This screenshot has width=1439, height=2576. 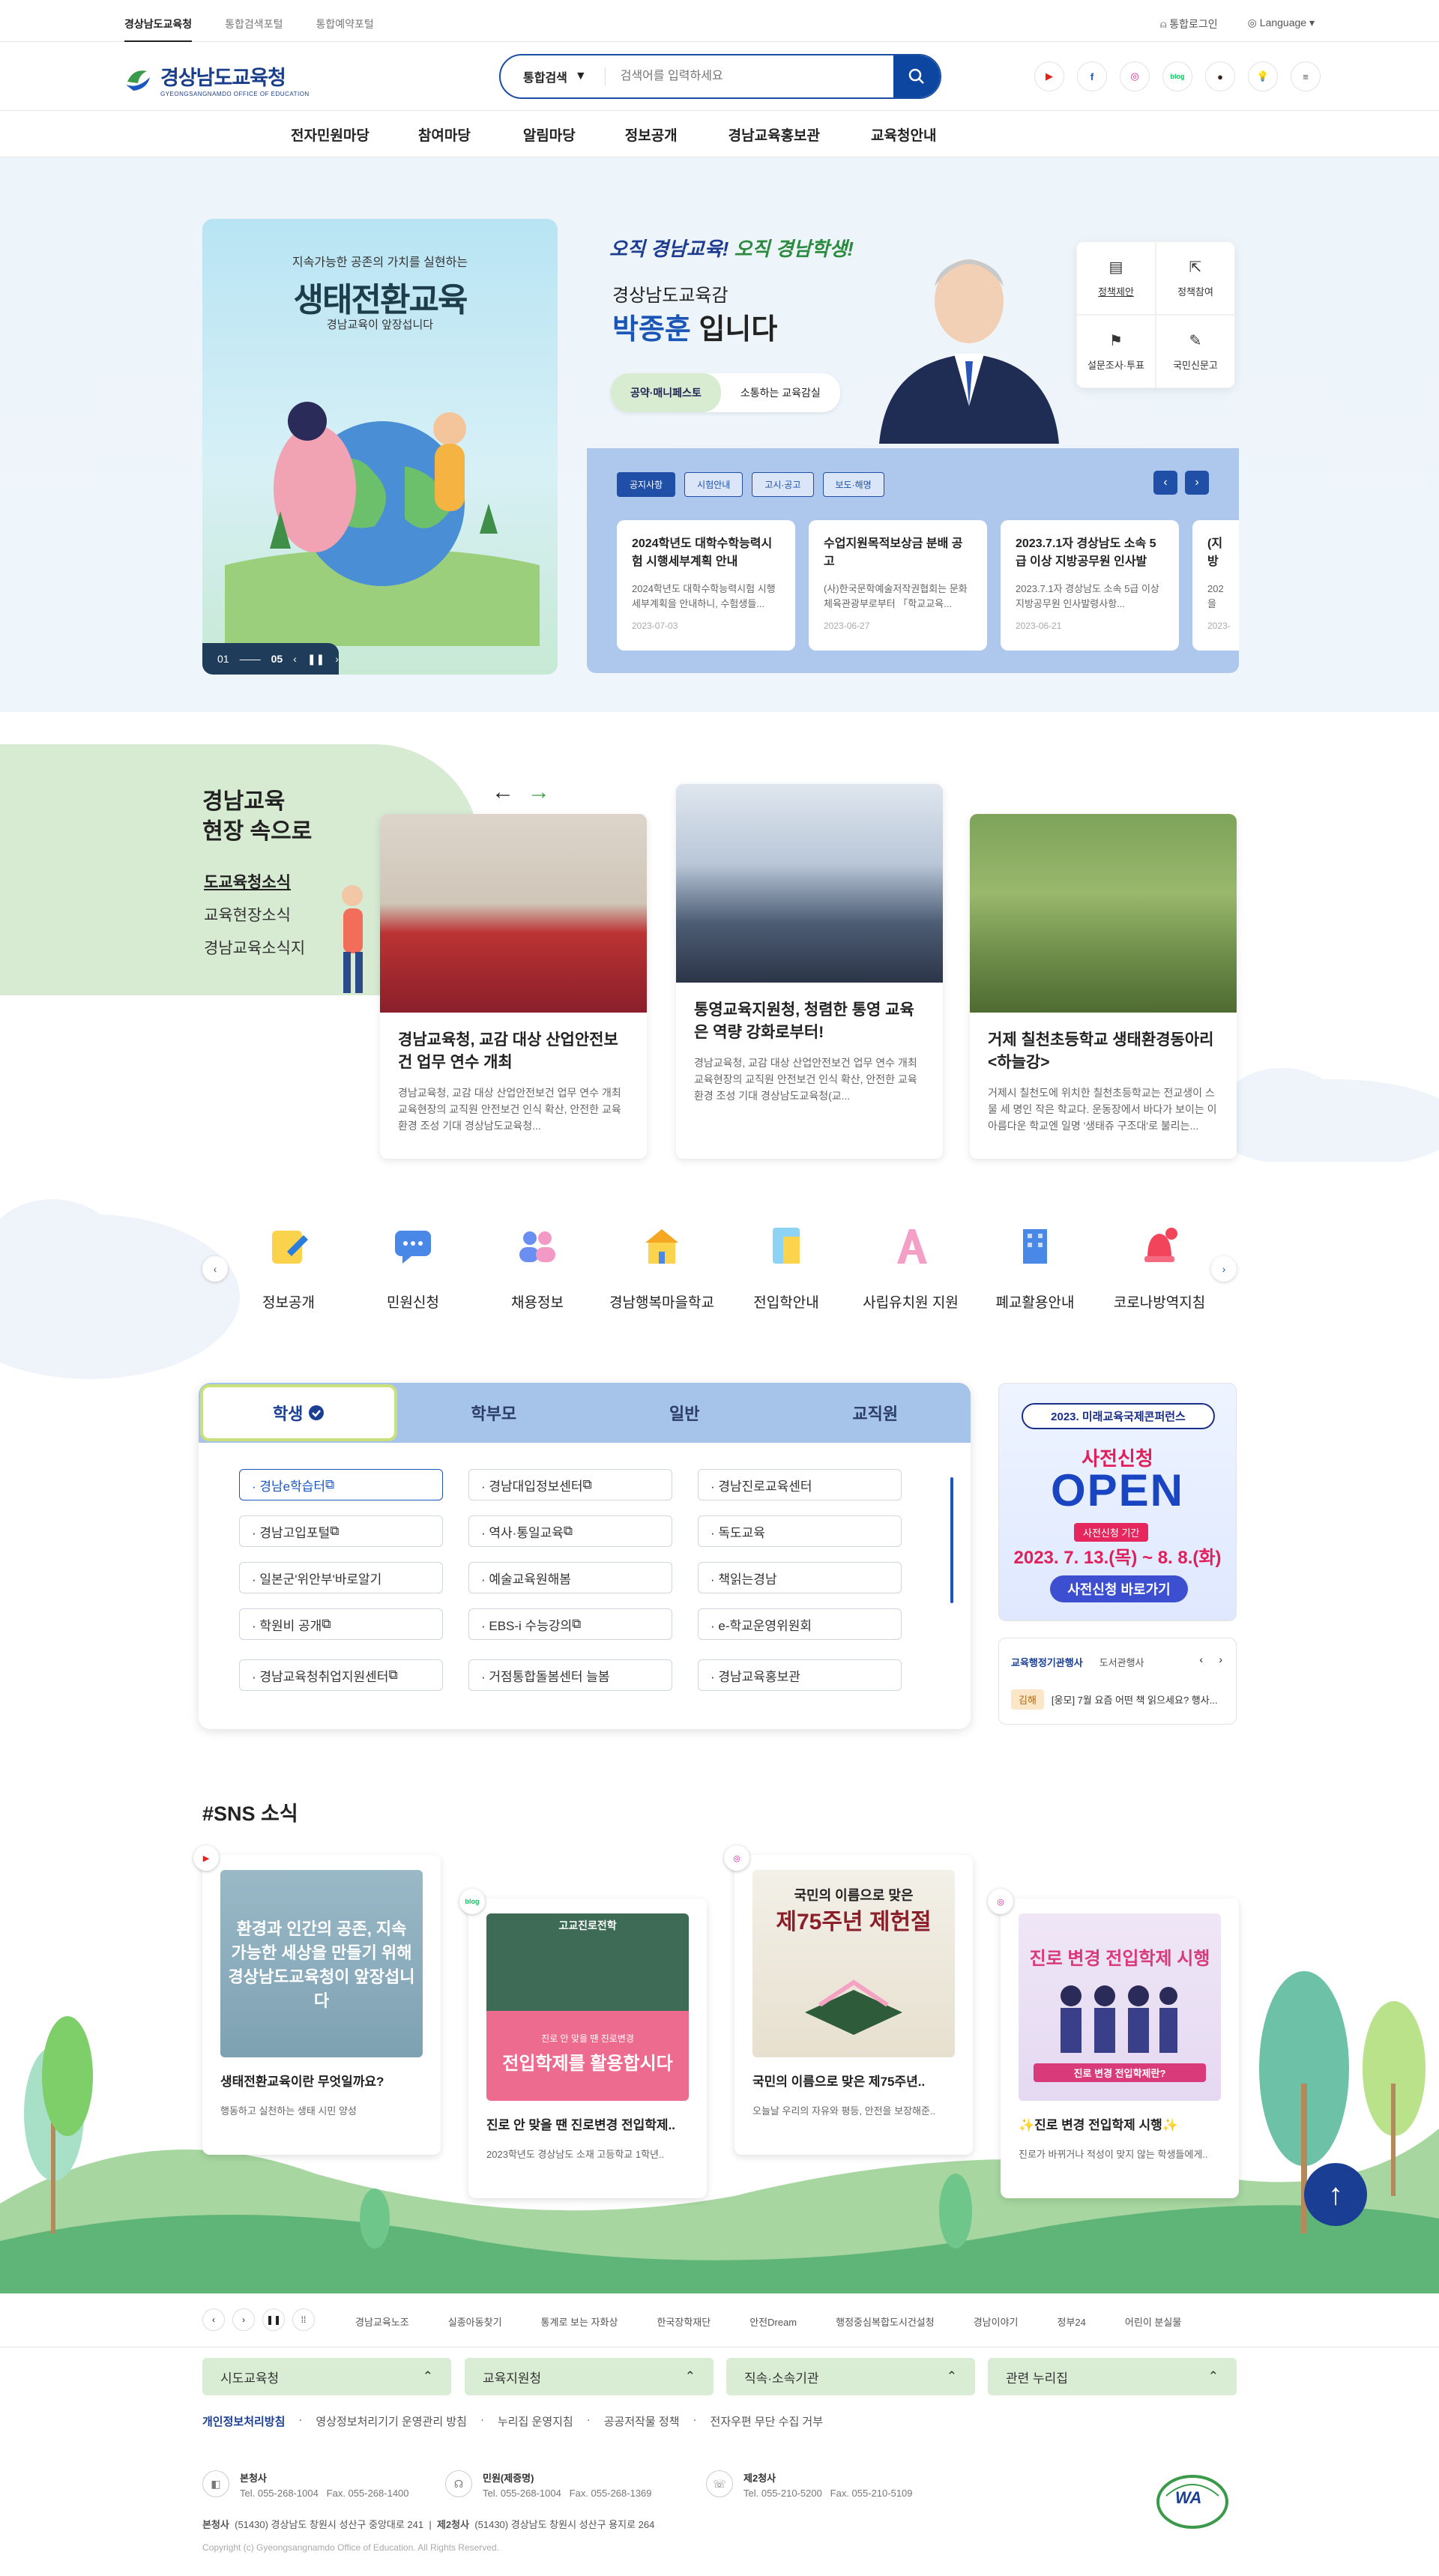 What do you see at coordinates (850, 2376) in the screenshot?
I see `select-affiliated-orgs: 직속·소속기관 ⌃` at bounding box center [850, 2376].